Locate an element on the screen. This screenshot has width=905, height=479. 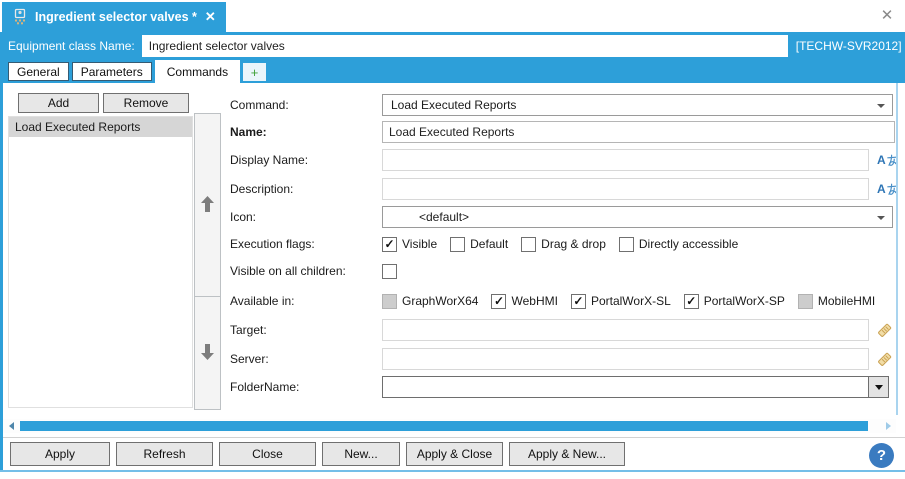
equipment-name-label: Equipment class Name: is located at coordinates (71, 46).